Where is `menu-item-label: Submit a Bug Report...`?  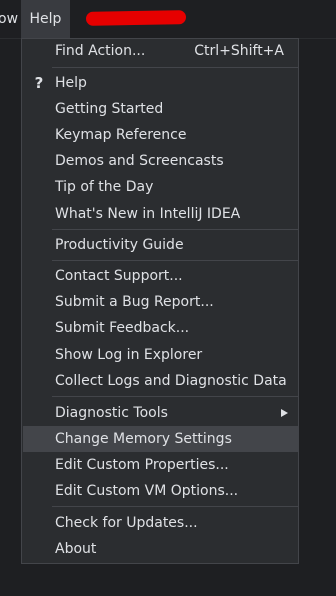 menu-item-label: Submit a Bug Report... is located at coordinates (134, 302).